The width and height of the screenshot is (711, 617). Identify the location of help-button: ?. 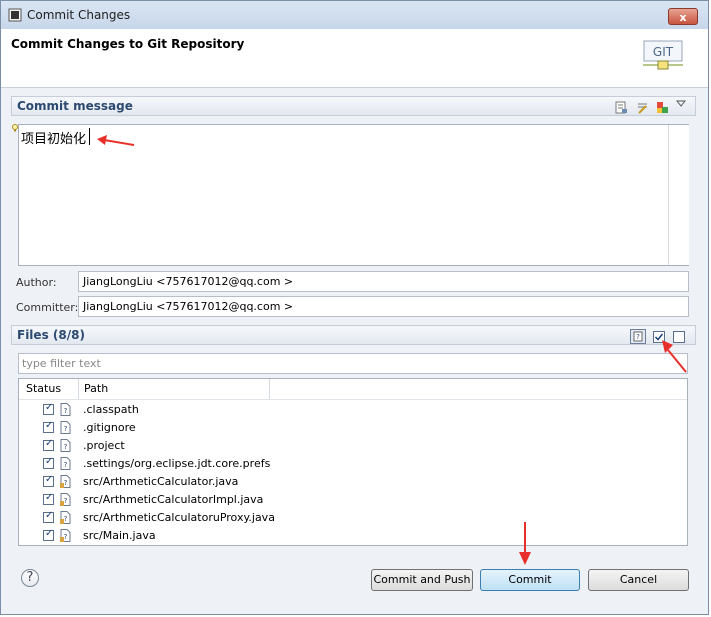
(30, 578).